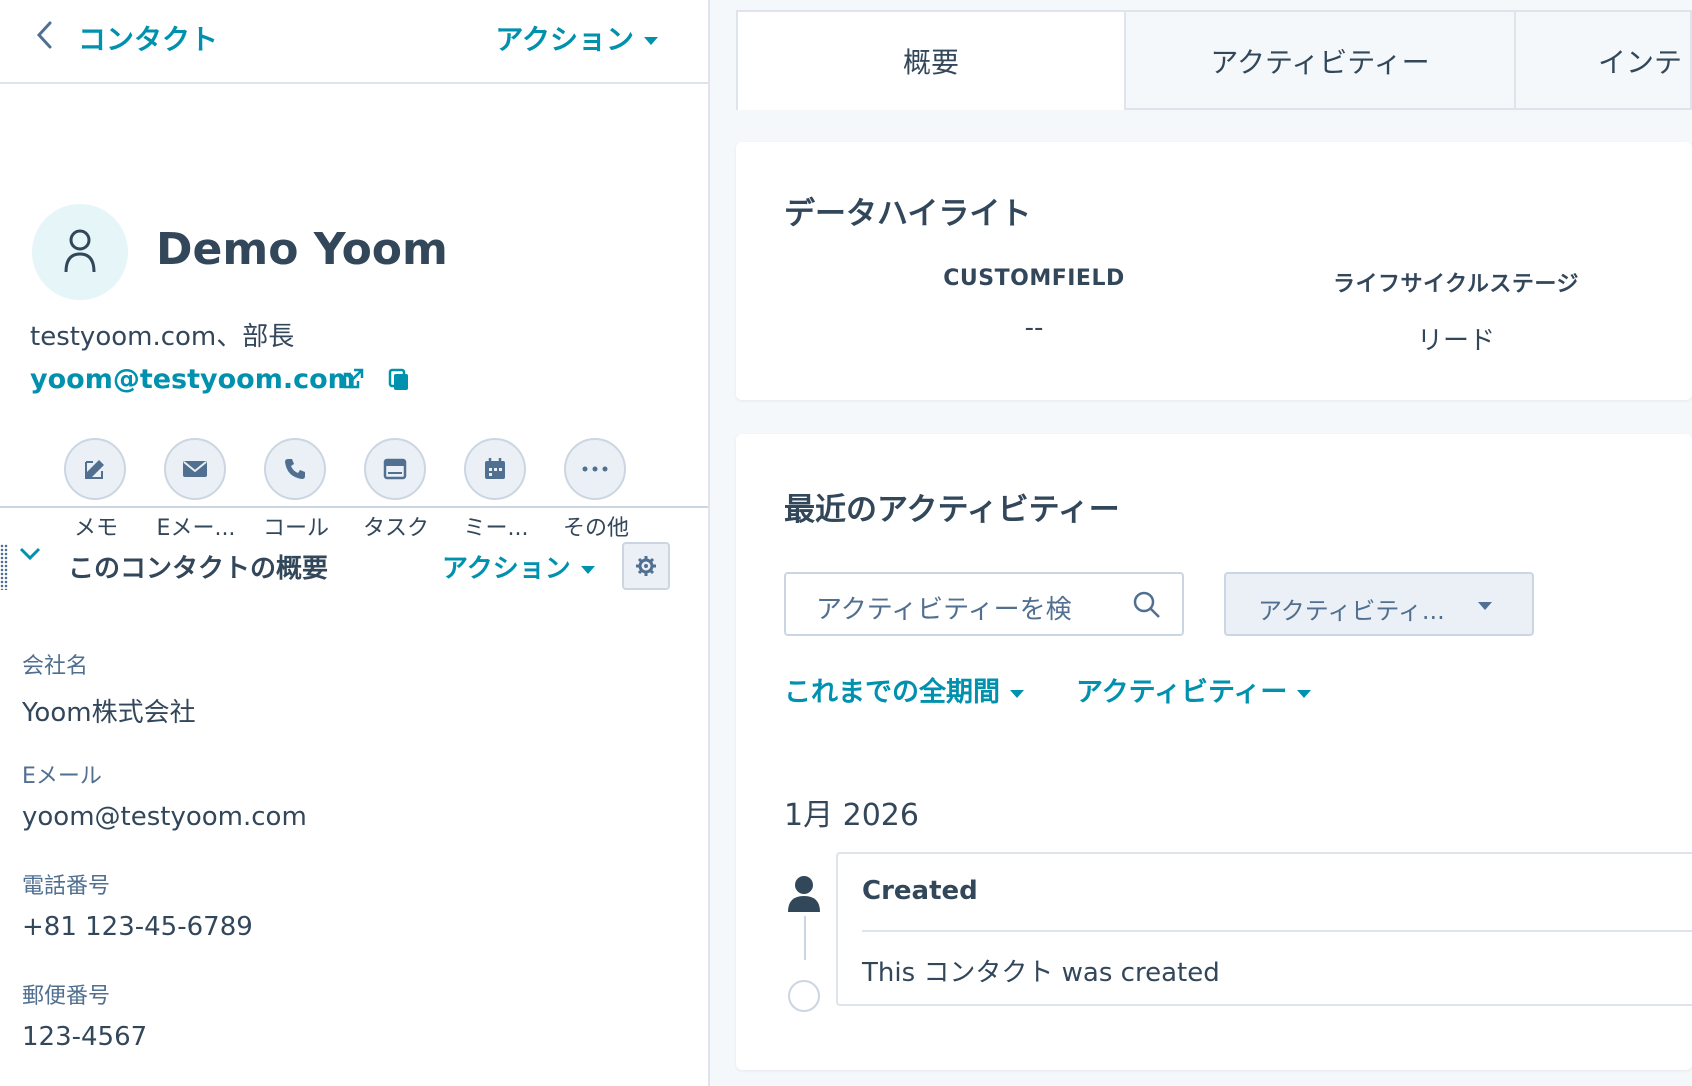 This screenshot has height=1086, width=1692. What do you see at coordinates (595, 469) in the screenshot?
I see `more-icon` at bounding box center [595, 469].